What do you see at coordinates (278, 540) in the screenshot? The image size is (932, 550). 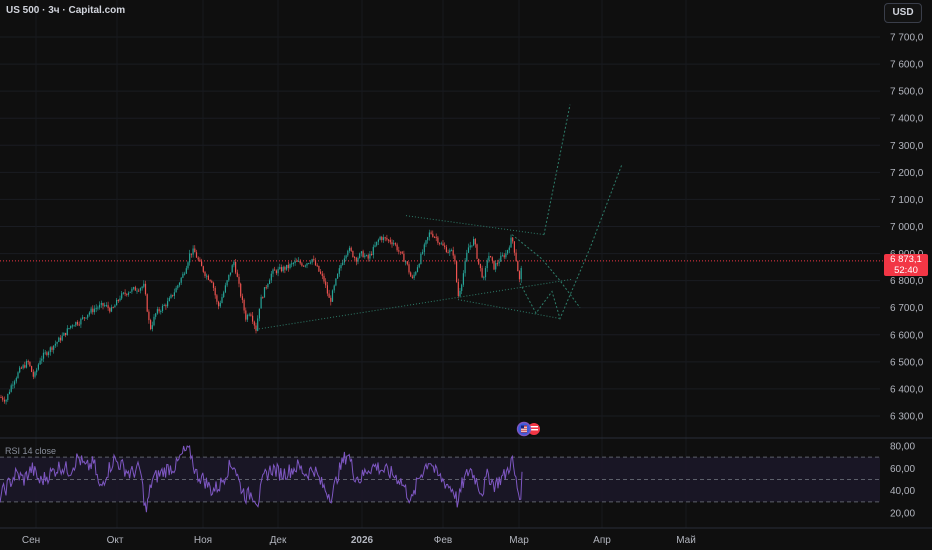 I see `time-axis-label: Дек` at bounding box center [278, 540].